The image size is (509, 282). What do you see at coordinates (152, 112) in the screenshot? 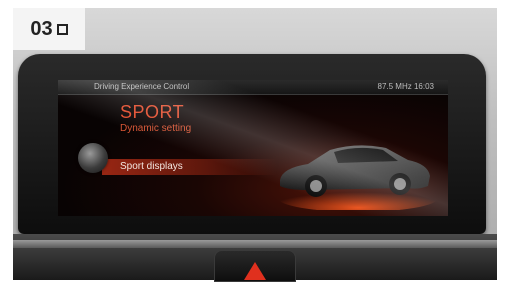
I see `mode-title: SPORT` at bounding box center [152, 112].